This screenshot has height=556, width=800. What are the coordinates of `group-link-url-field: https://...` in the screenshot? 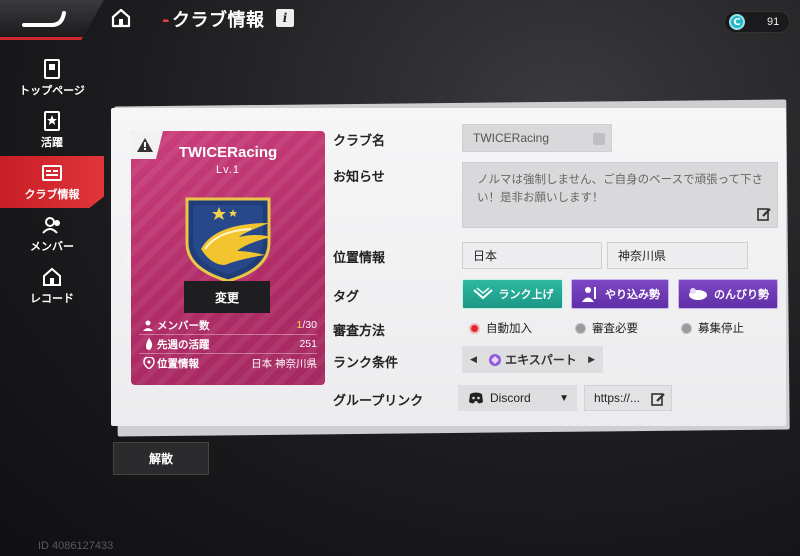 It's located at (628, 398).